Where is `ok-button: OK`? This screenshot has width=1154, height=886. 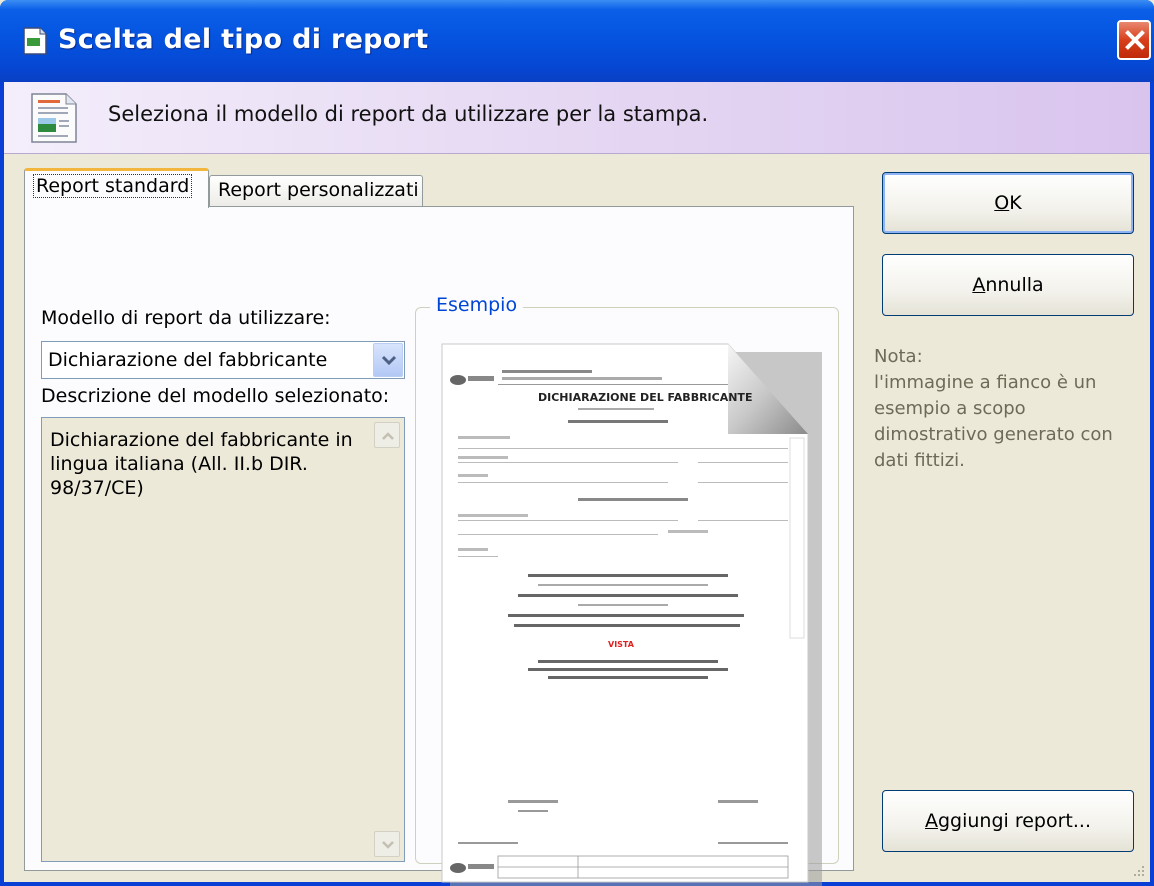
ok-button: OK is located at coordinates (1008, 203).